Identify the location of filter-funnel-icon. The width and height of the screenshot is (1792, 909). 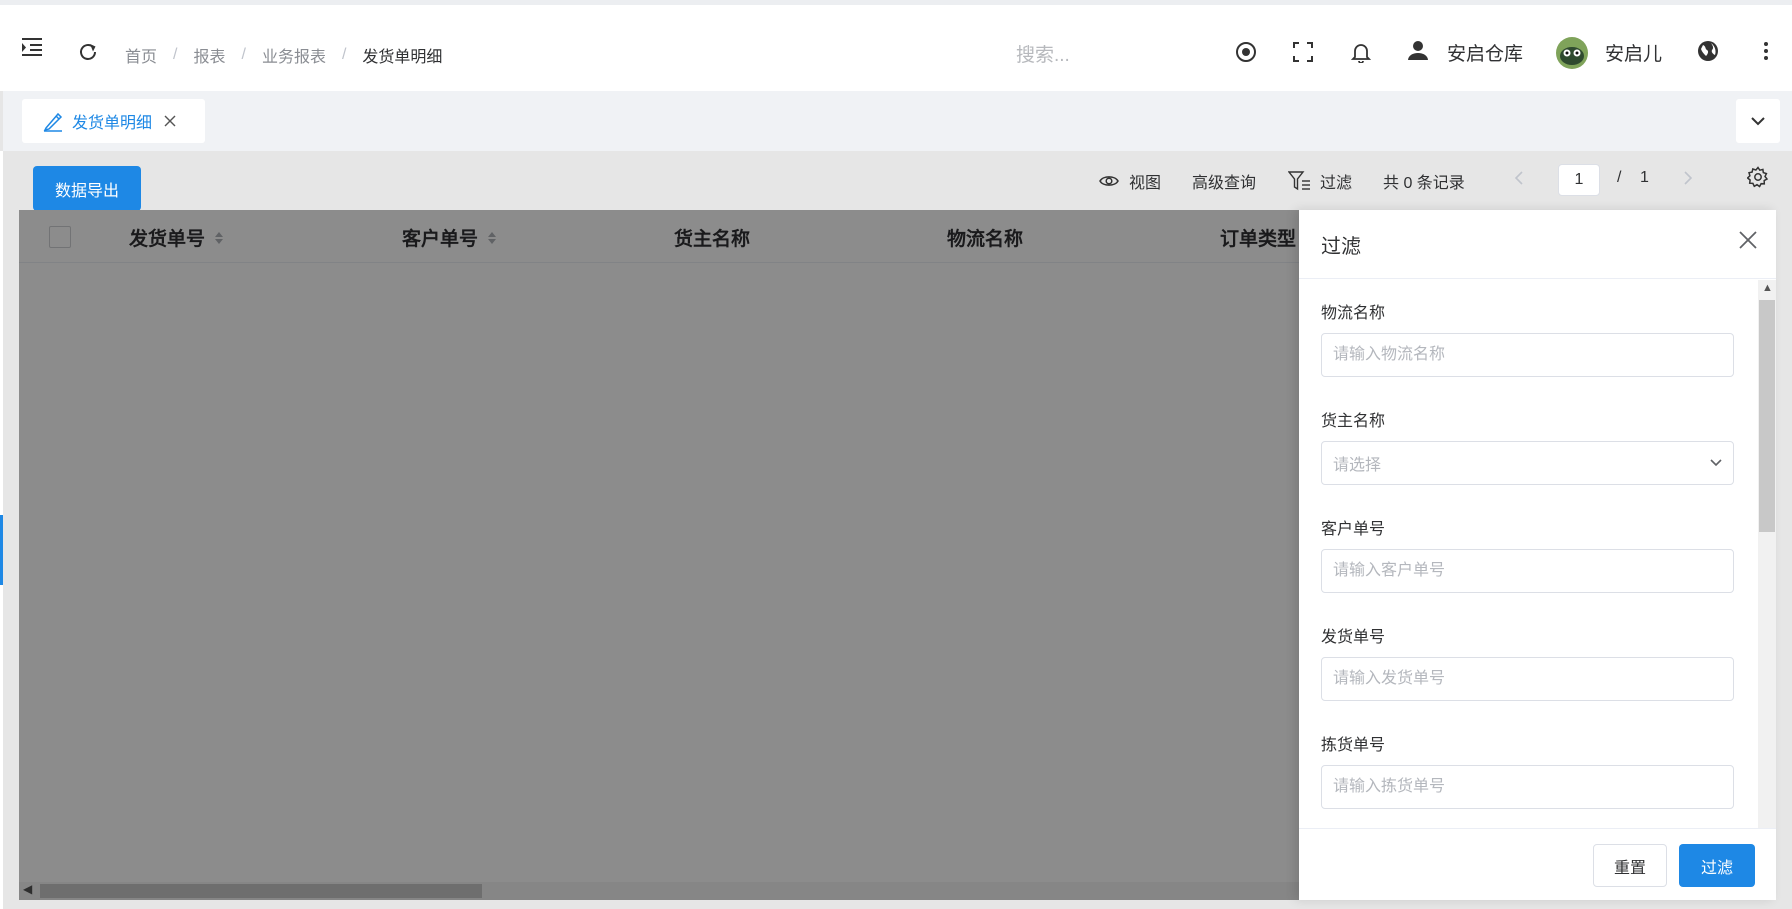
(1300, 181).